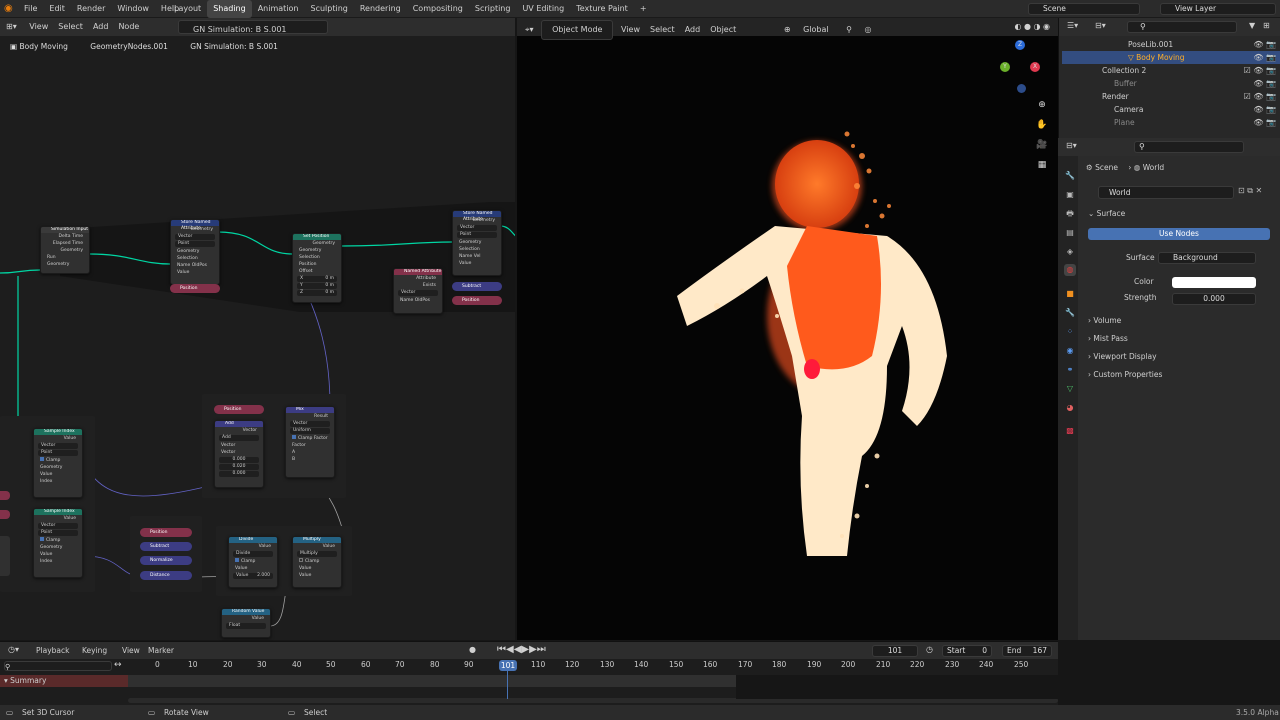 The width and height of the screenshot is (1280, 720). Describe the element at coordinates (895, 651) in the screenshot. I see `current-frame-field: 101` at that location.